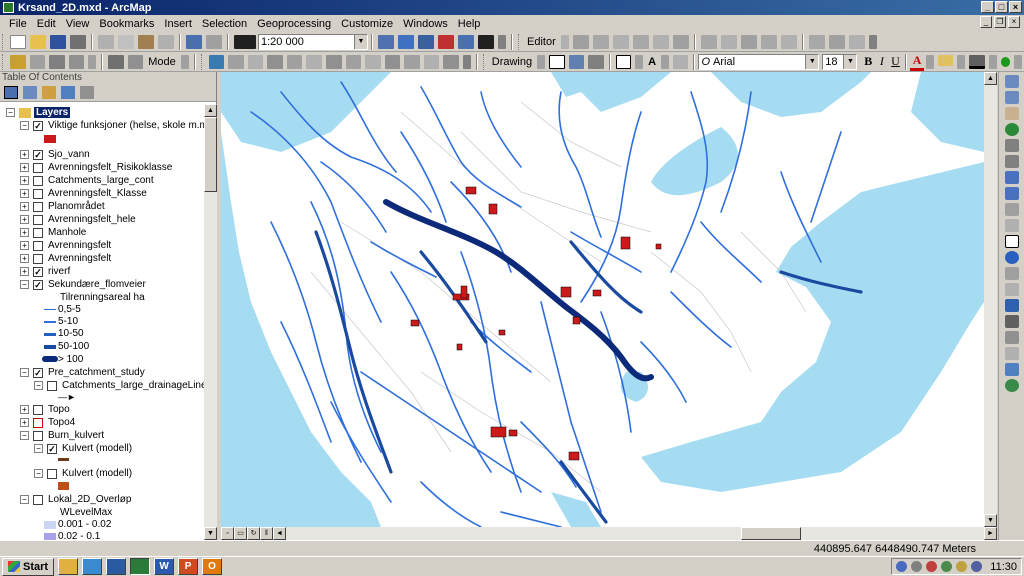 The image size is (1024, 576). I want to click on scroll-up-icon: ▲, so click(210, 110).